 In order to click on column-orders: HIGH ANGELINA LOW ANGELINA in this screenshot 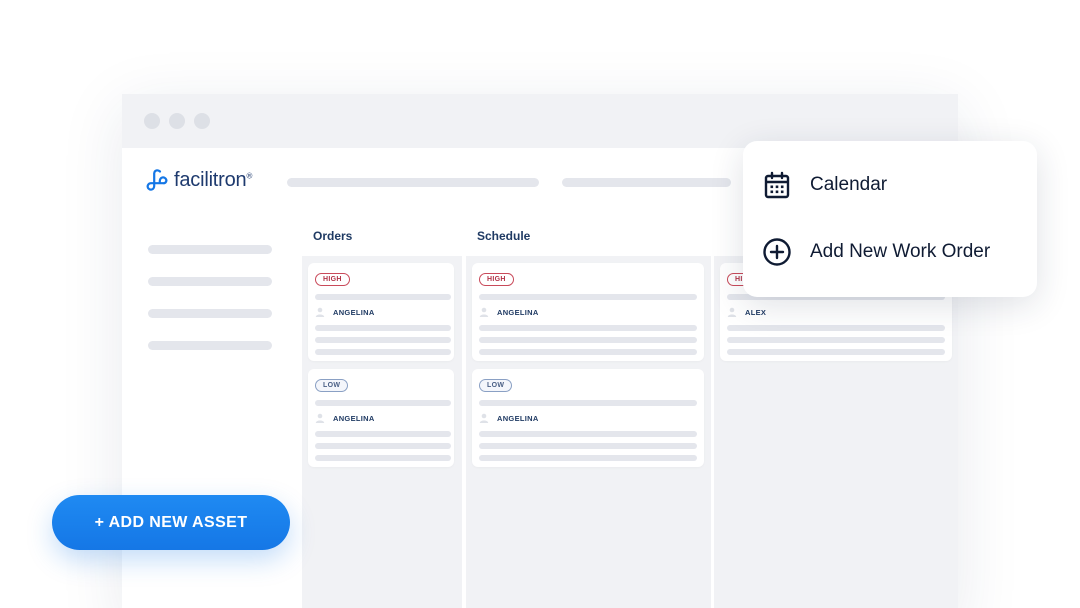, I will do `click(382, 432)`.